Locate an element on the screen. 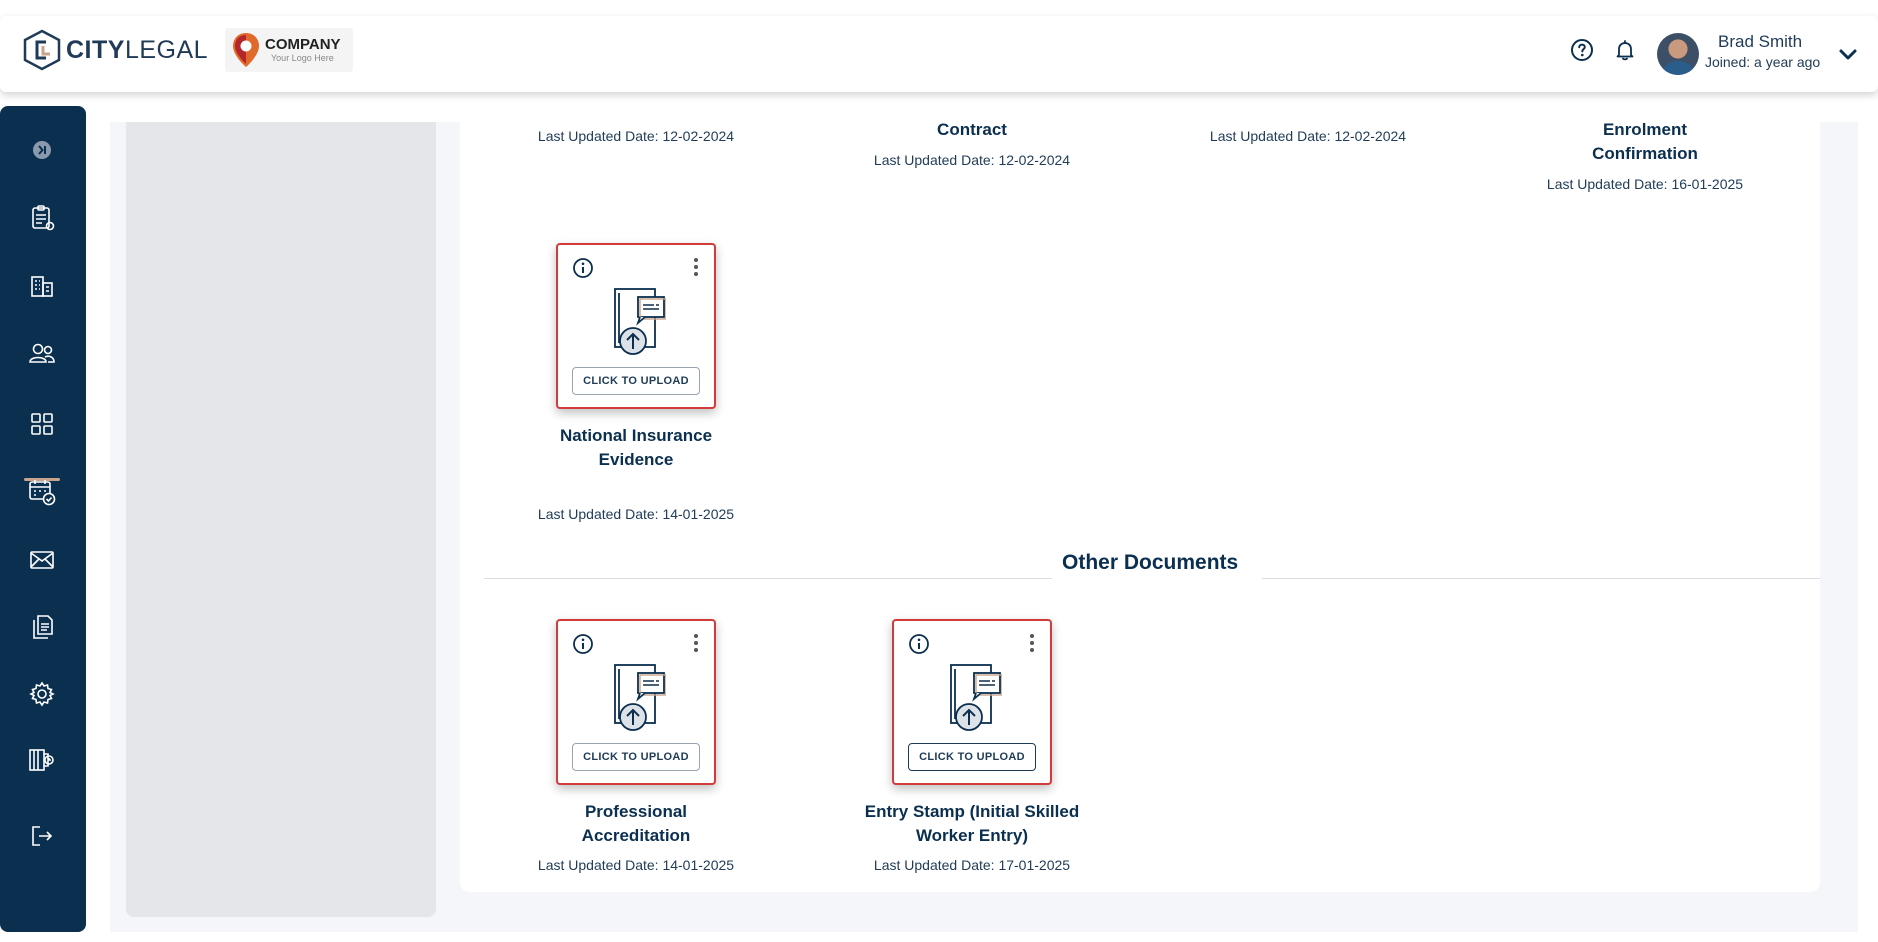  citylegal-wordmark: CITYLEGAL is located at coordinates (137, 49).